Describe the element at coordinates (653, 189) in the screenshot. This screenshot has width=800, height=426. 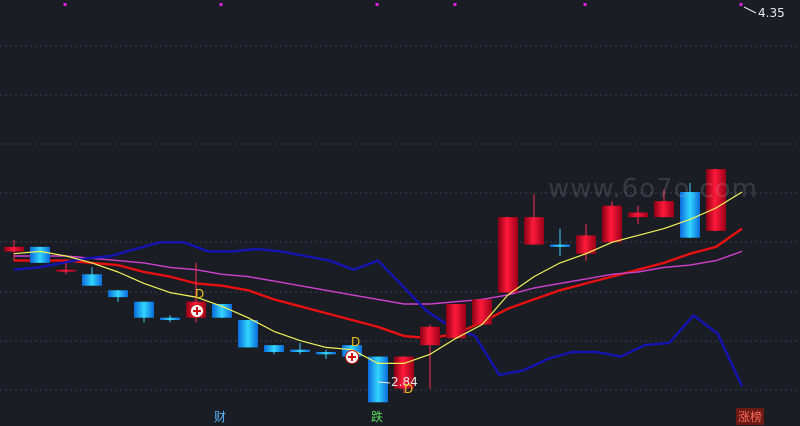
I see `watermark: www.6o7o.com` at that location.